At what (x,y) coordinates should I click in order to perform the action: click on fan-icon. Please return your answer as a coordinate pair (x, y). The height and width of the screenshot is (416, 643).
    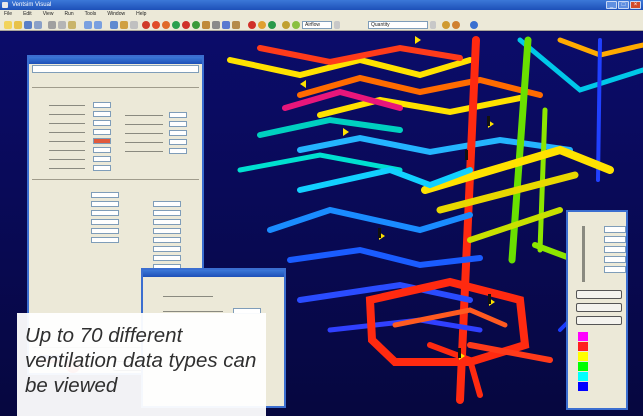
    Looking at the image, I should click on (176, 25).